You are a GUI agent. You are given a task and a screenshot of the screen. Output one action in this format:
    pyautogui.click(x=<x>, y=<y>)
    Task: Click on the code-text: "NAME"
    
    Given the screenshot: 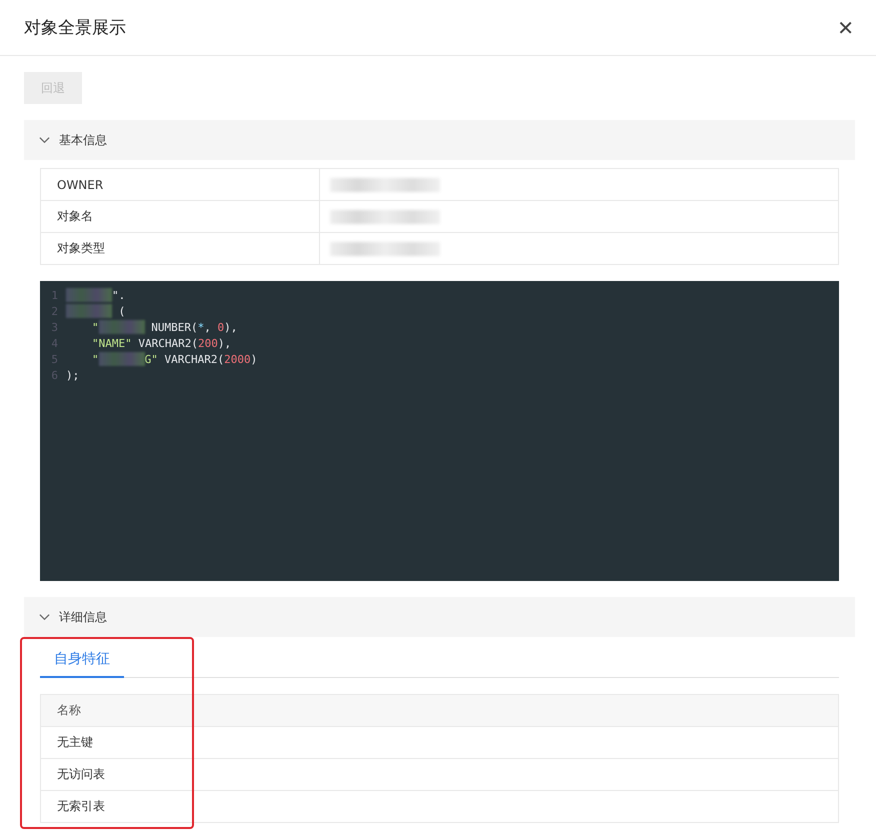 What is the action you would take?
    pyautogui.click(x=112, y=343)
    